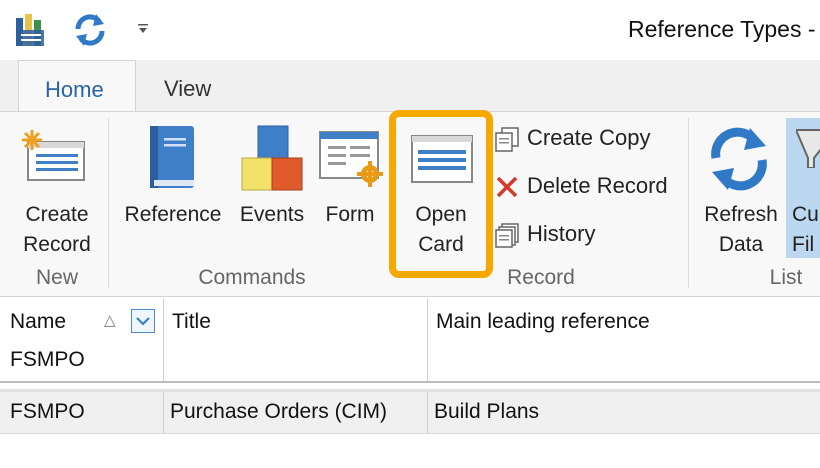  Describe the element at coordinates (172, 157) in the screenshot. I see `reference-book-icon` at that location.